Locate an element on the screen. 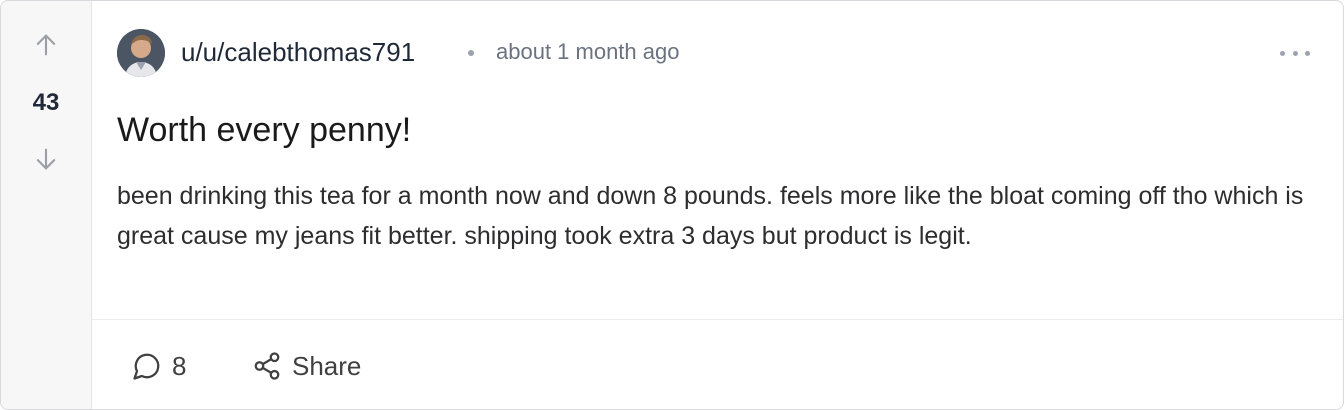 The height and width of the screenshot is (410, 1344). arrow-down-icon is located at coordinates (46, 159).